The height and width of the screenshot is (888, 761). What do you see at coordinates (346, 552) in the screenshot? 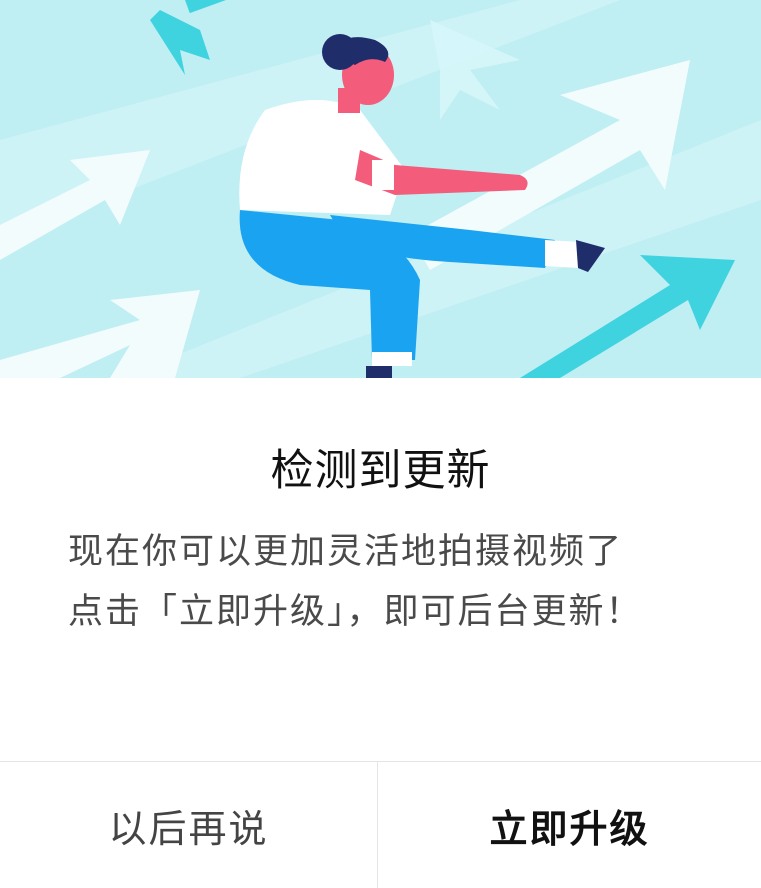
I see `dialog-message-line: 现在你可以更加灵活地拍摄视频了` at bounding box center [346, 552].